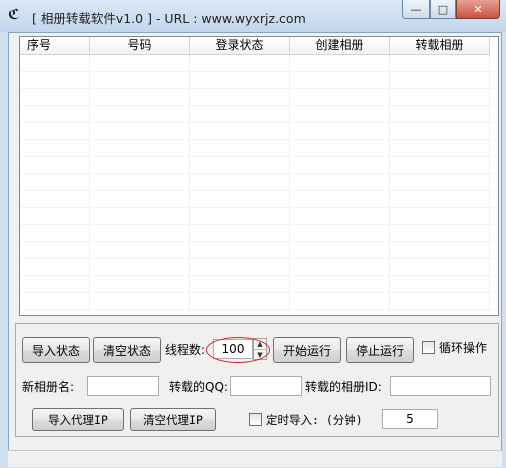 Image resolution: width=506 pixels, height=468 pixels. Describe the element at coordinates (48, 387) in the screenshot. I see `album-name-label: 新相册名:` at that location.